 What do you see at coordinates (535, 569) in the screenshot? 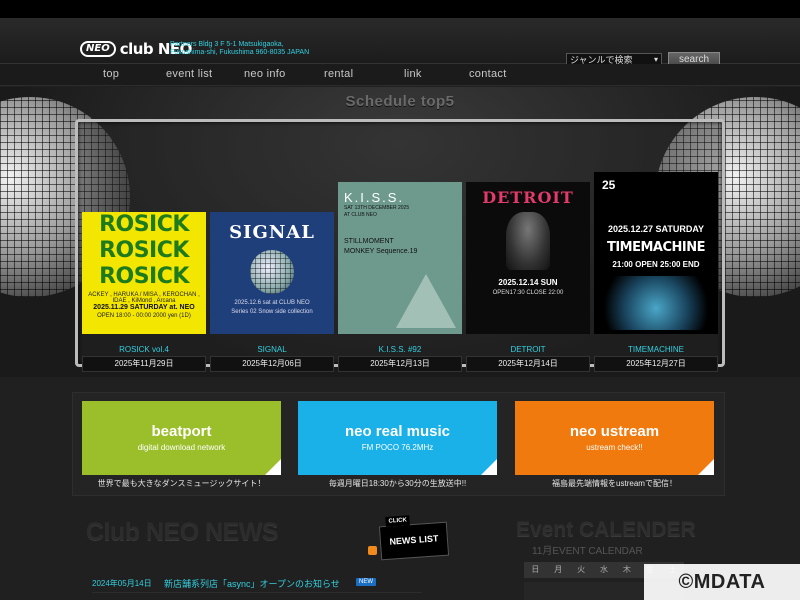
I see `weekday-label: 日` at bounding box center [535, 569].